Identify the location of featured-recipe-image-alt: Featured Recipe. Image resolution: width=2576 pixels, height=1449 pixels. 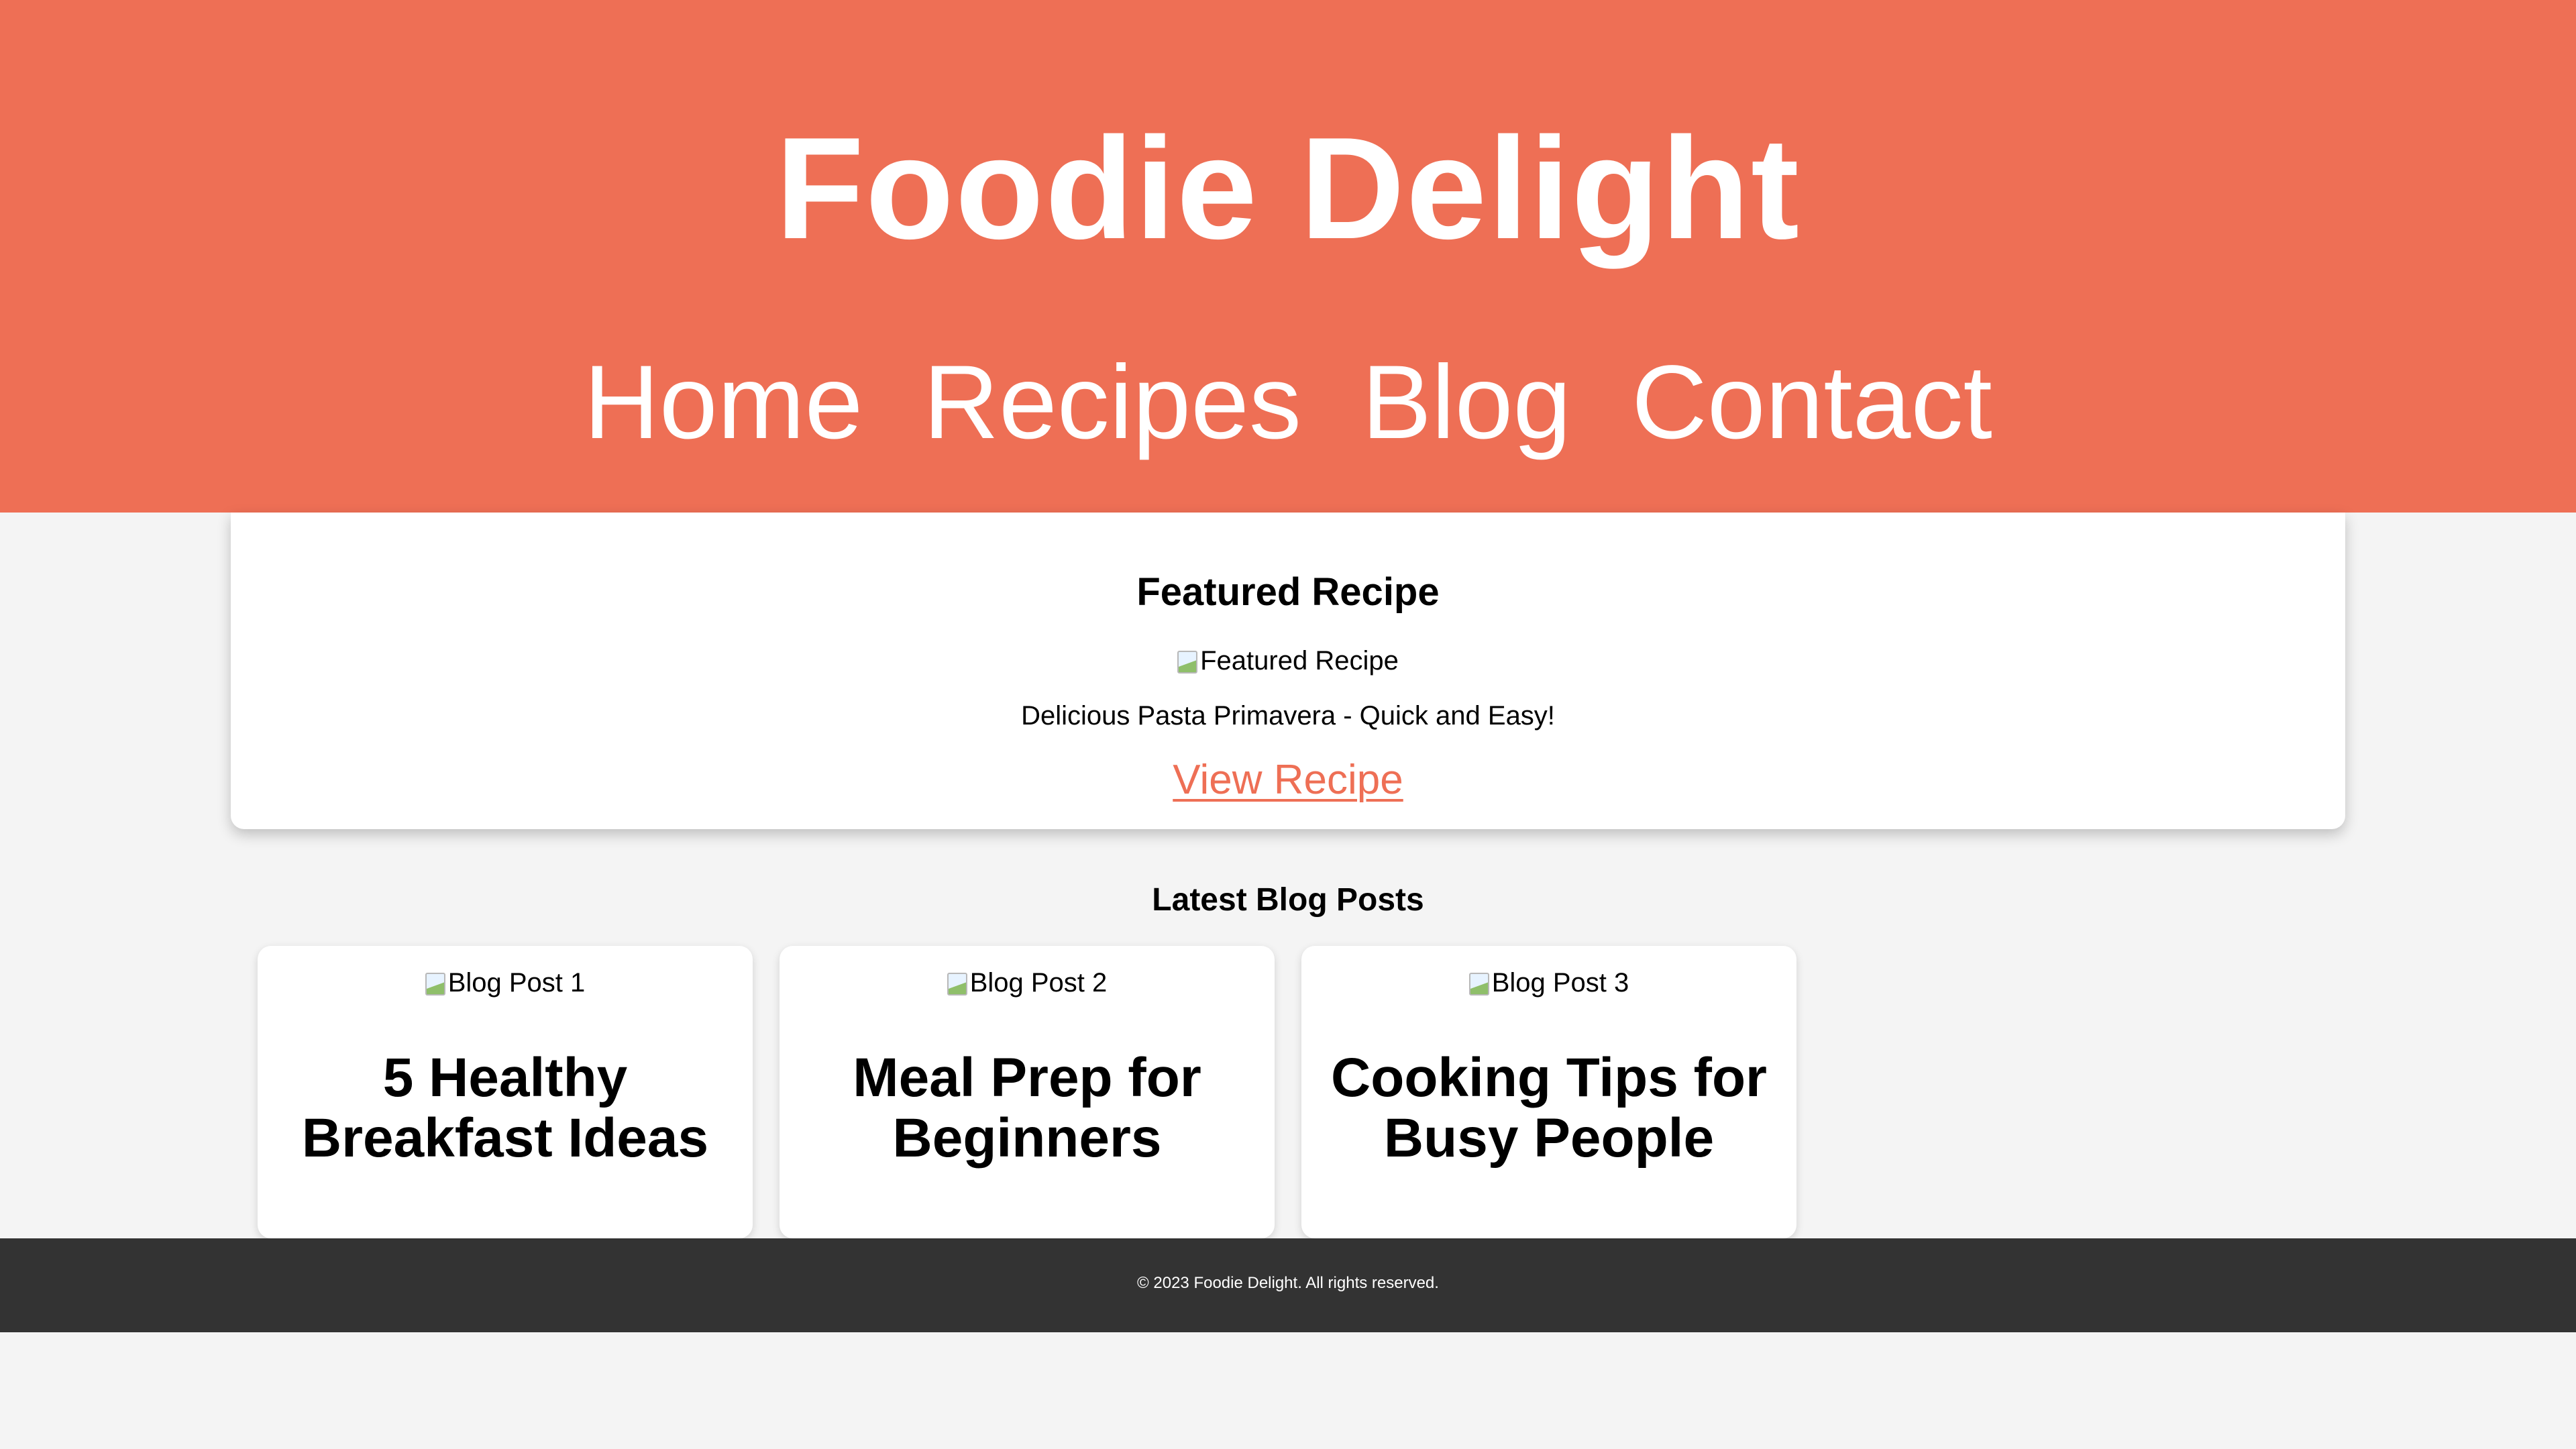
(1299, 661).